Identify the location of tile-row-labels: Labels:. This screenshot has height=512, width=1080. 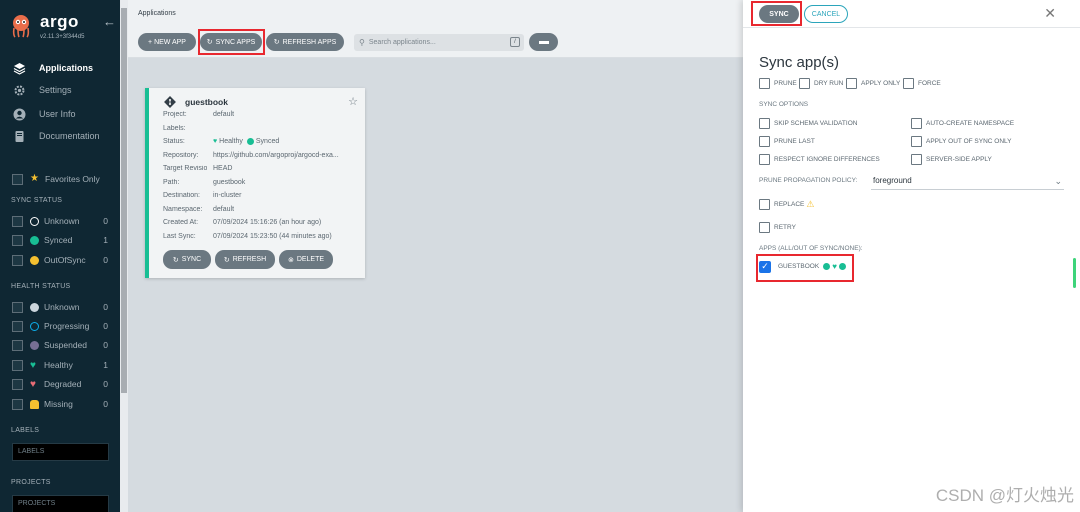
(263, 130).